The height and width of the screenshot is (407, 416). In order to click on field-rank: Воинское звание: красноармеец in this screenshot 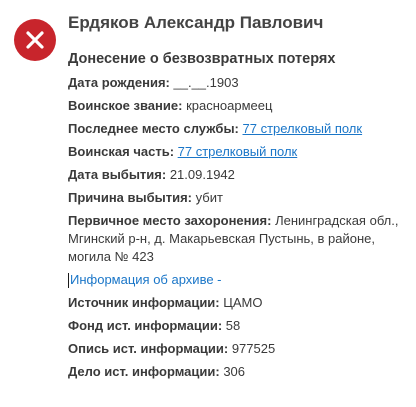, I will do `click(239, 106)`.